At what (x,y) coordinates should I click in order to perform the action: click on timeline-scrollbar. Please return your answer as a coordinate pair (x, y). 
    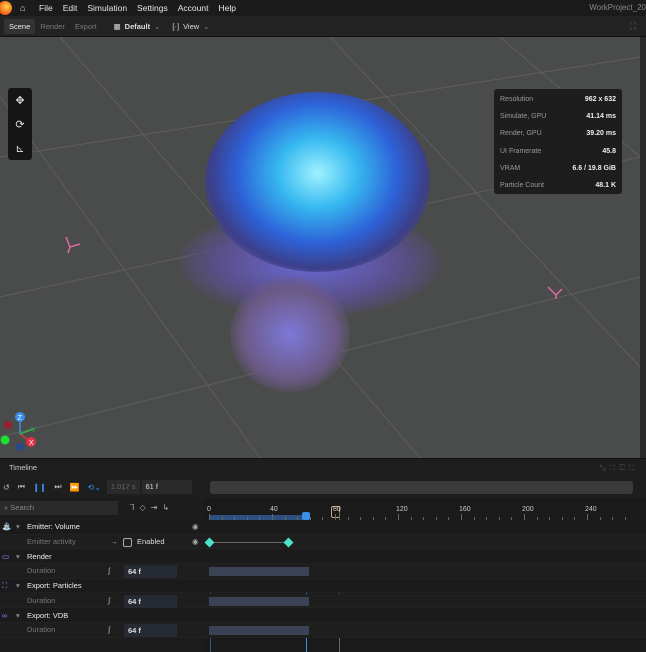
    Looking at the image, I should click on (421, 487).